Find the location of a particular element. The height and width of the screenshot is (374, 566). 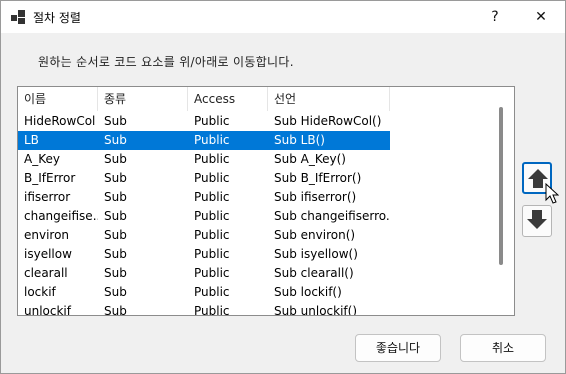

table-row: clearall Sub Public Sub clearall() is located at coordinates (204, 273).